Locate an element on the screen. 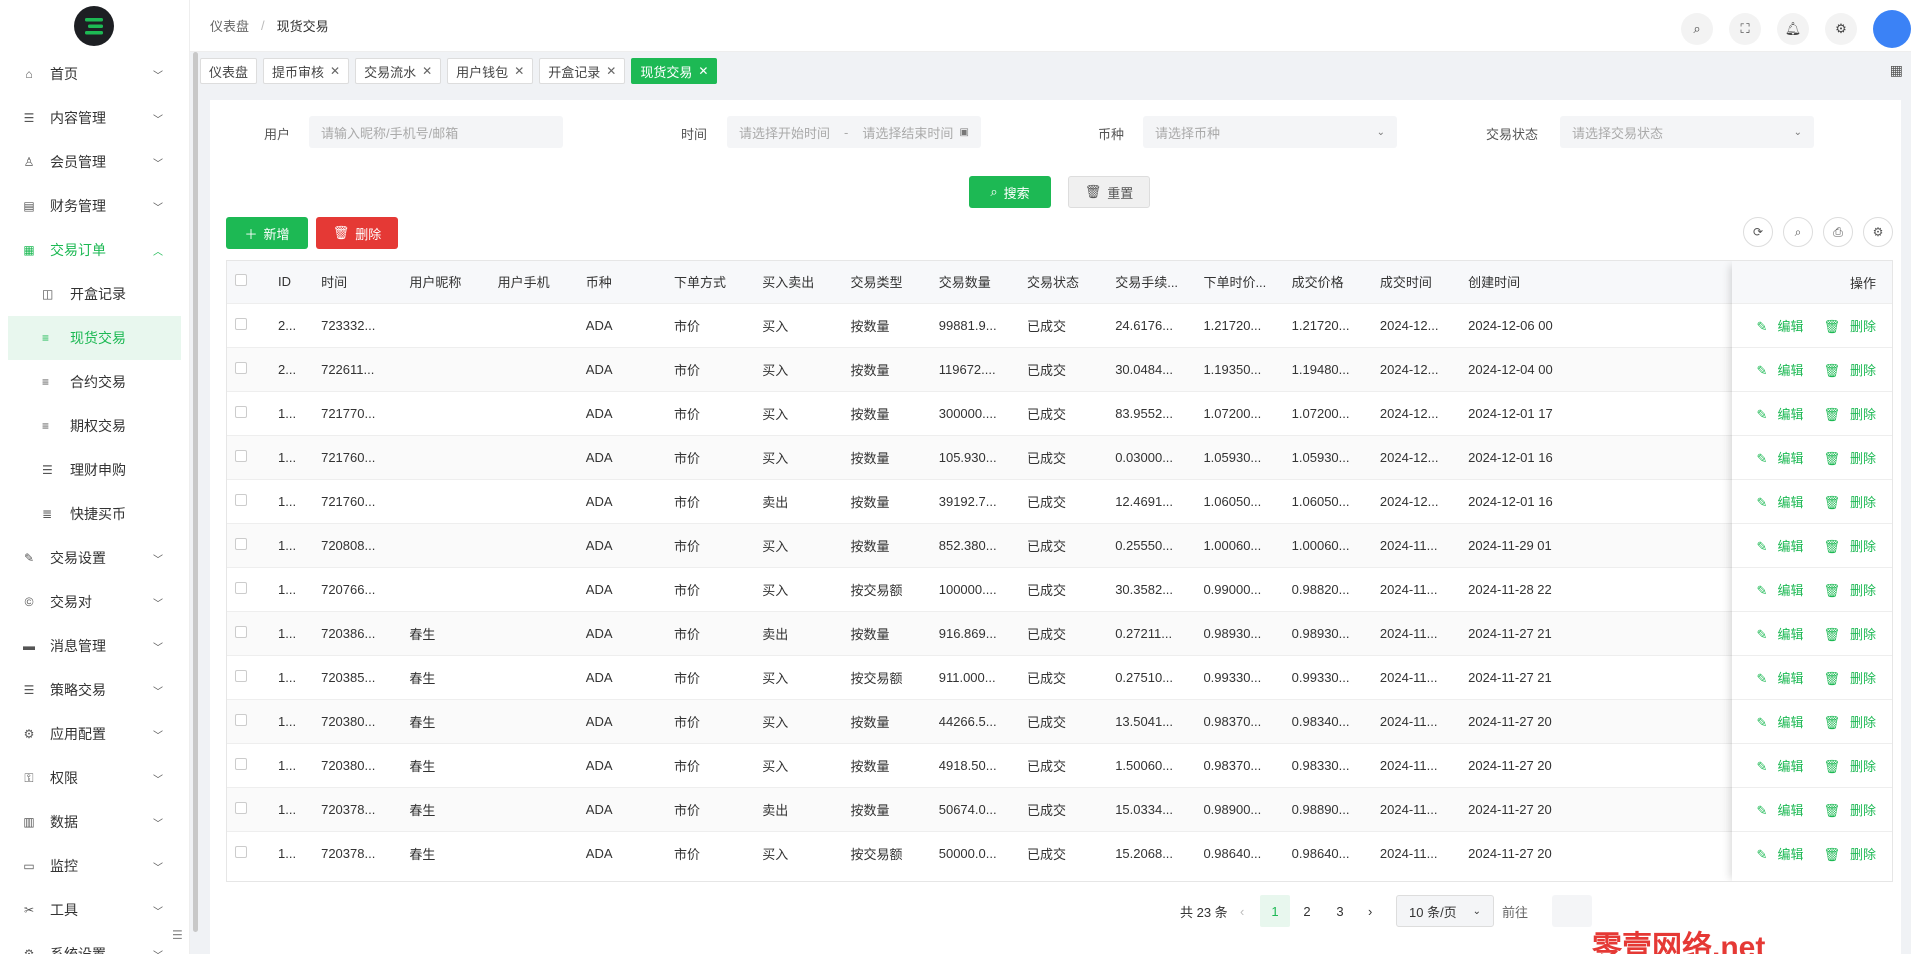 Image resolution: width=1911 pixels, height=954 pixels. sidebar-subitem: ☰ 理财申购 is located at coordinates (94, 470).